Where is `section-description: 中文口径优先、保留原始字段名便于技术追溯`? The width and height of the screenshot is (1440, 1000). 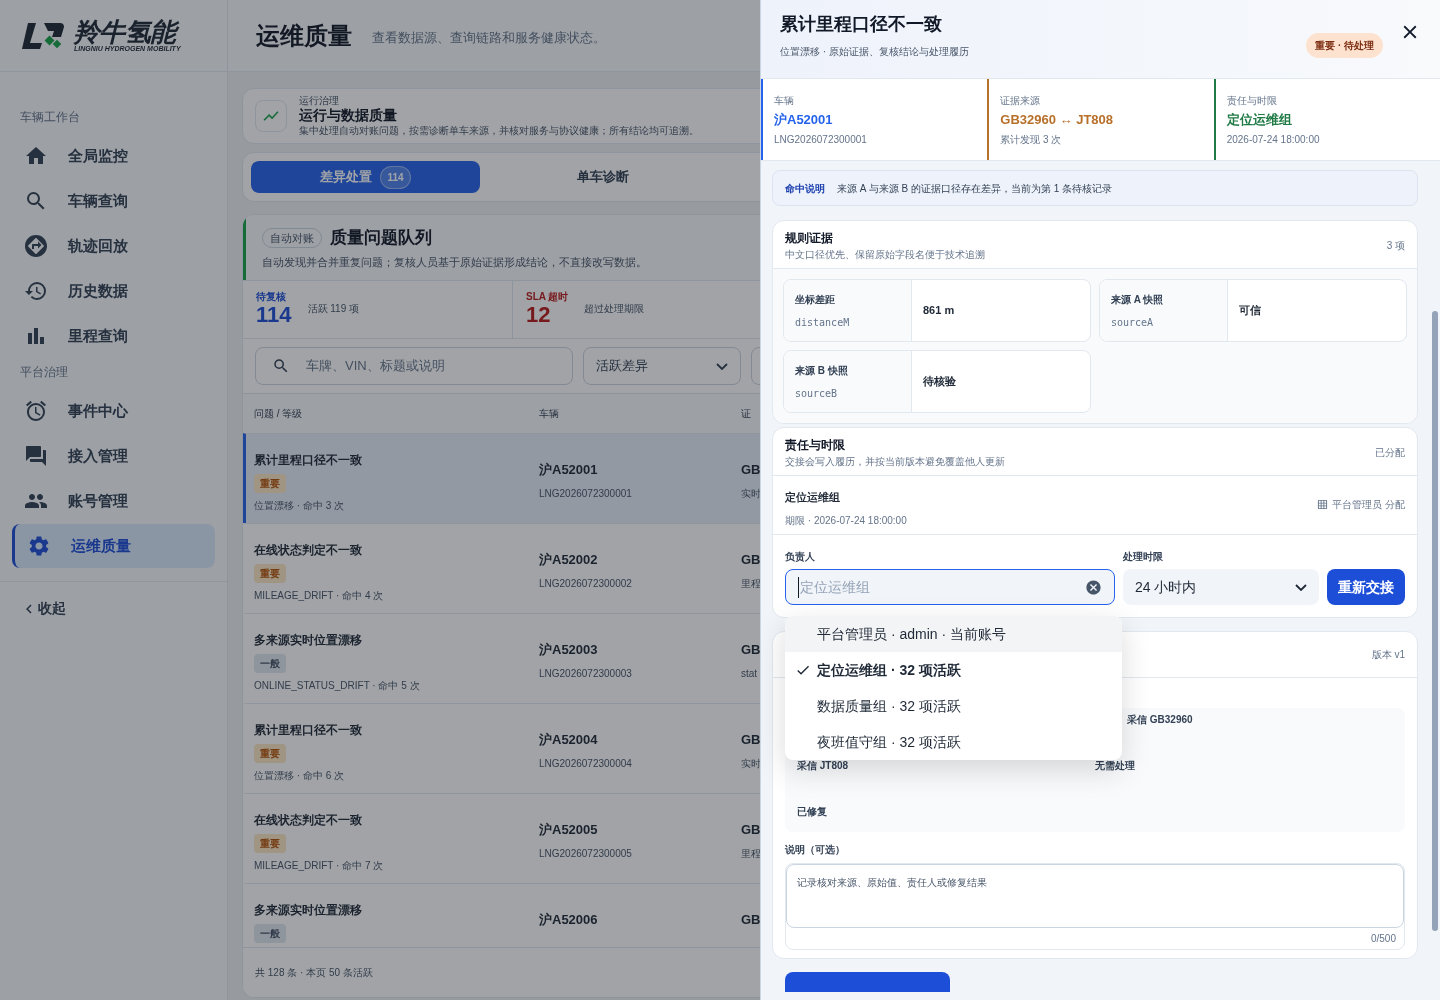 section-description: 中文口径优先、保留原始字段名便于技术追溯 is located at coordinates (885, 255).